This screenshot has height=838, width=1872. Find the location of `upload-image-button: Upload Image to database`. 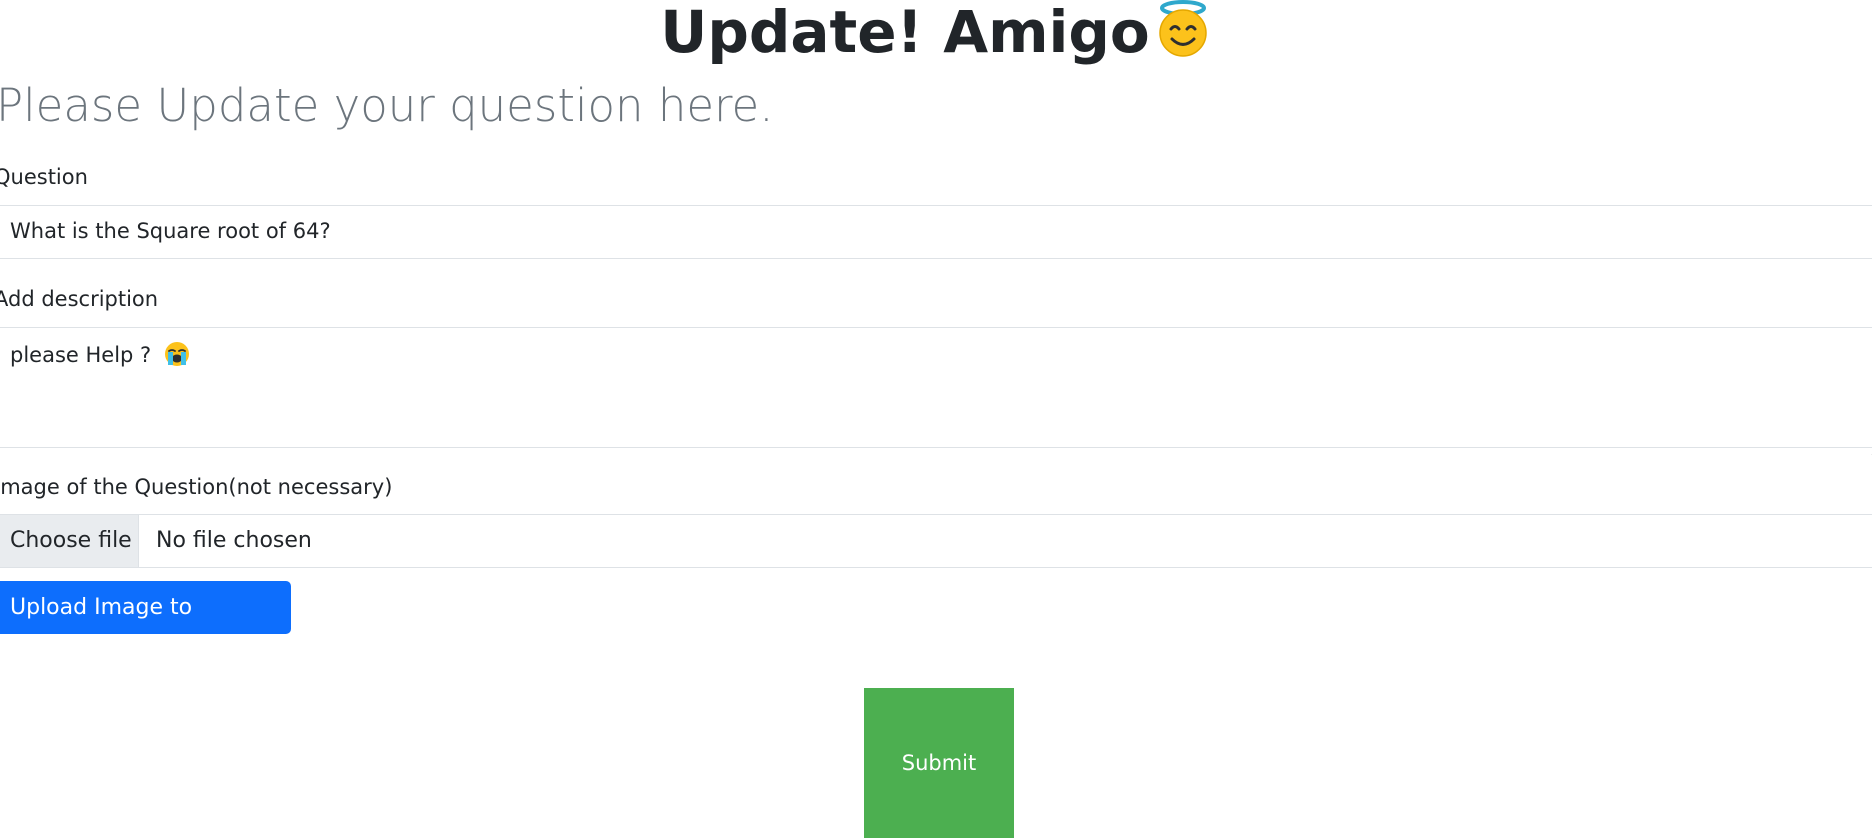

upload-image-button: Upload Image to database is located at coordinates (145, 627).